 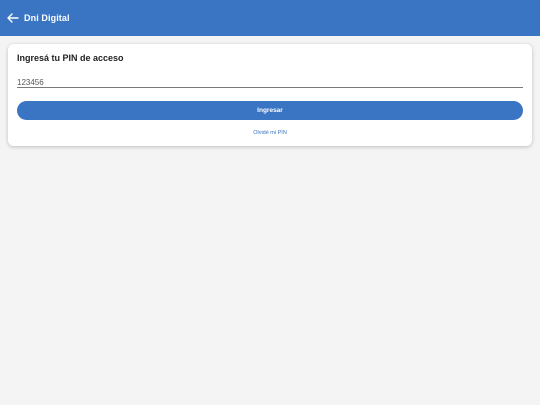 I want to click on app-bar: Dni Digital, so click(x=270, y=18).